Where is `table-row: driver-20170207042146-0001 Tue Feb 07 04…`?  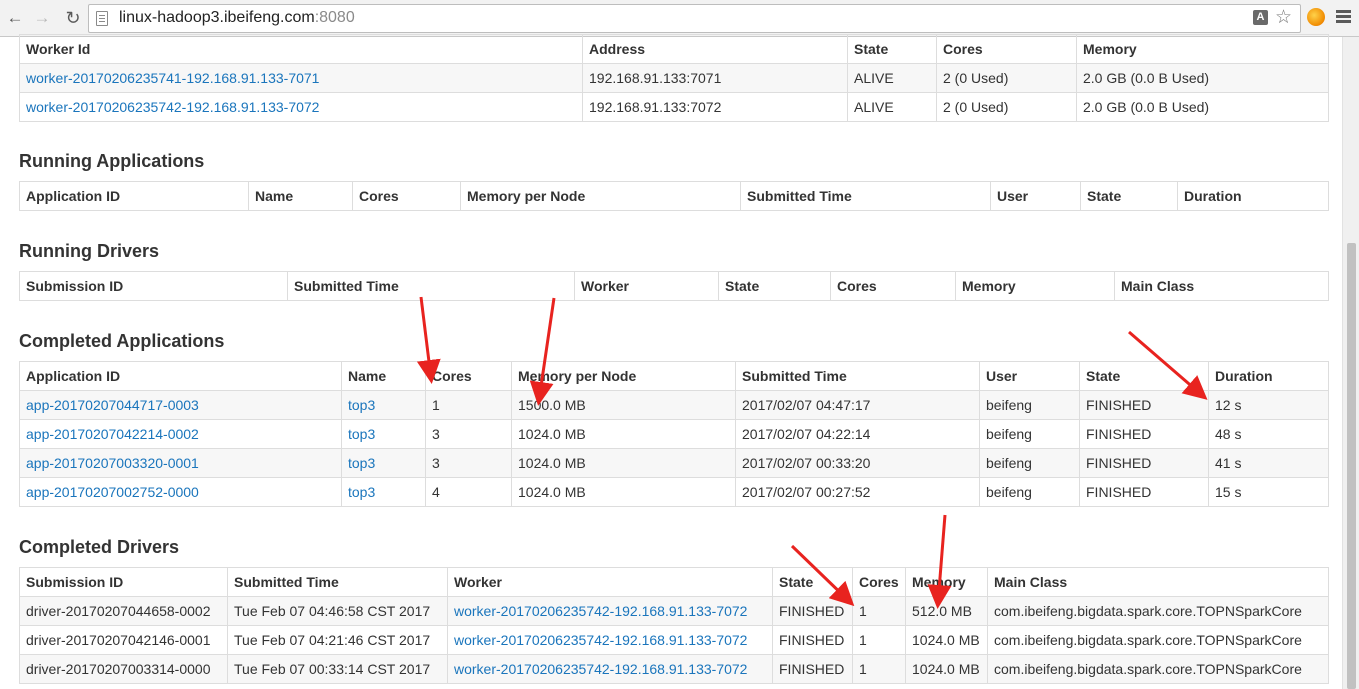
table-row: driver-20170207042146-0001 Tue Feb 07 04… is located at coordinates (674, 640).